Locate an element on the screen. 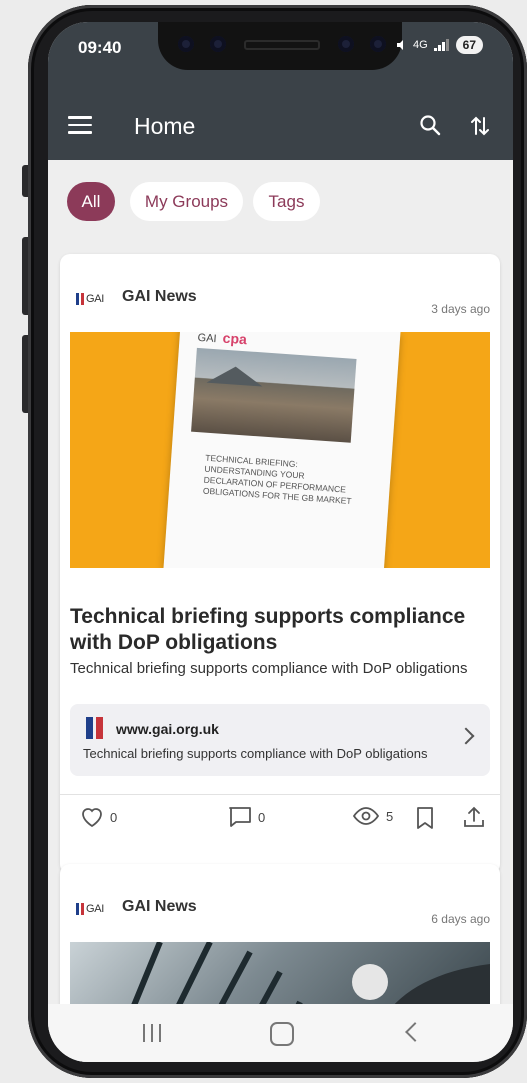 This screenshot has width=527, height=1083. comment-count: 0 is located at coordinates (262, 817).